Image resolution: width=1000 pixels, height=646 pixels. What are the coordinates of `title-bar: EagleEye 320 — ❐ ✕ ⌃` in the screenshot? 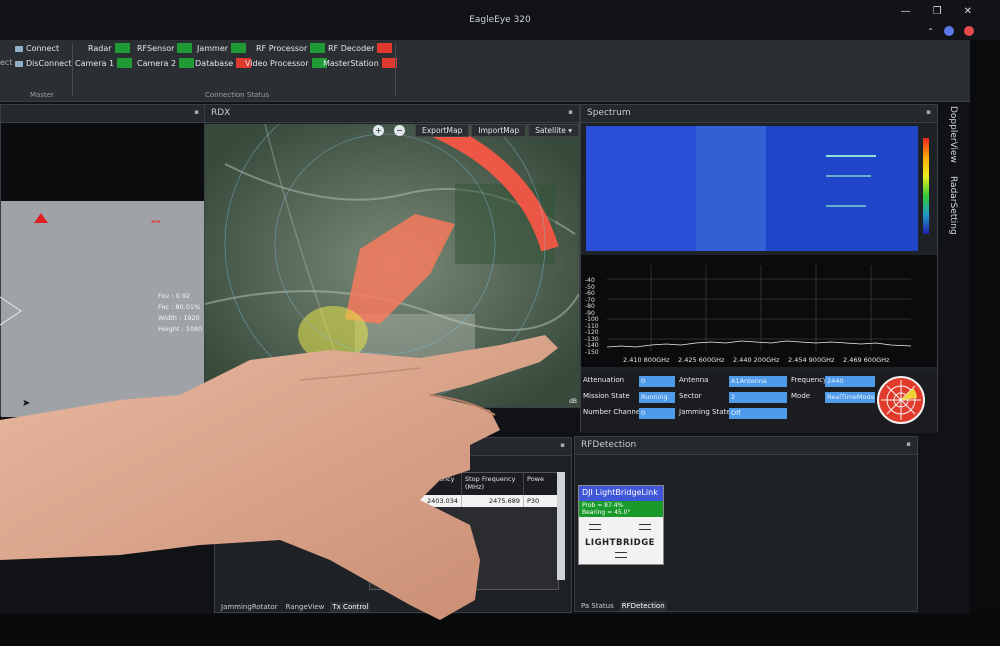 It's located at (500, 20).